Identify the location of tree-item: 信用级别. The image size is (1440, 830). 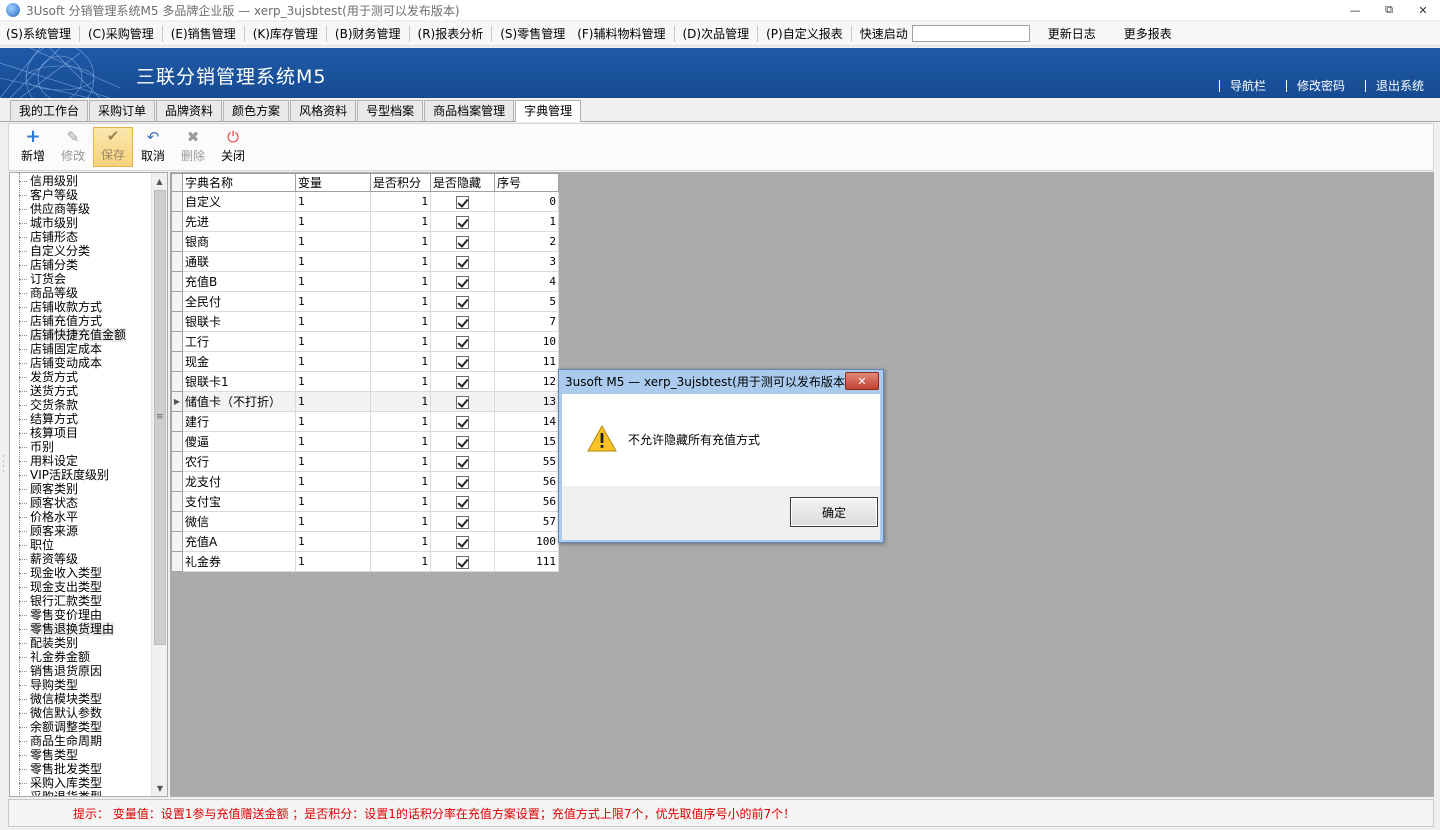
(81, 181).